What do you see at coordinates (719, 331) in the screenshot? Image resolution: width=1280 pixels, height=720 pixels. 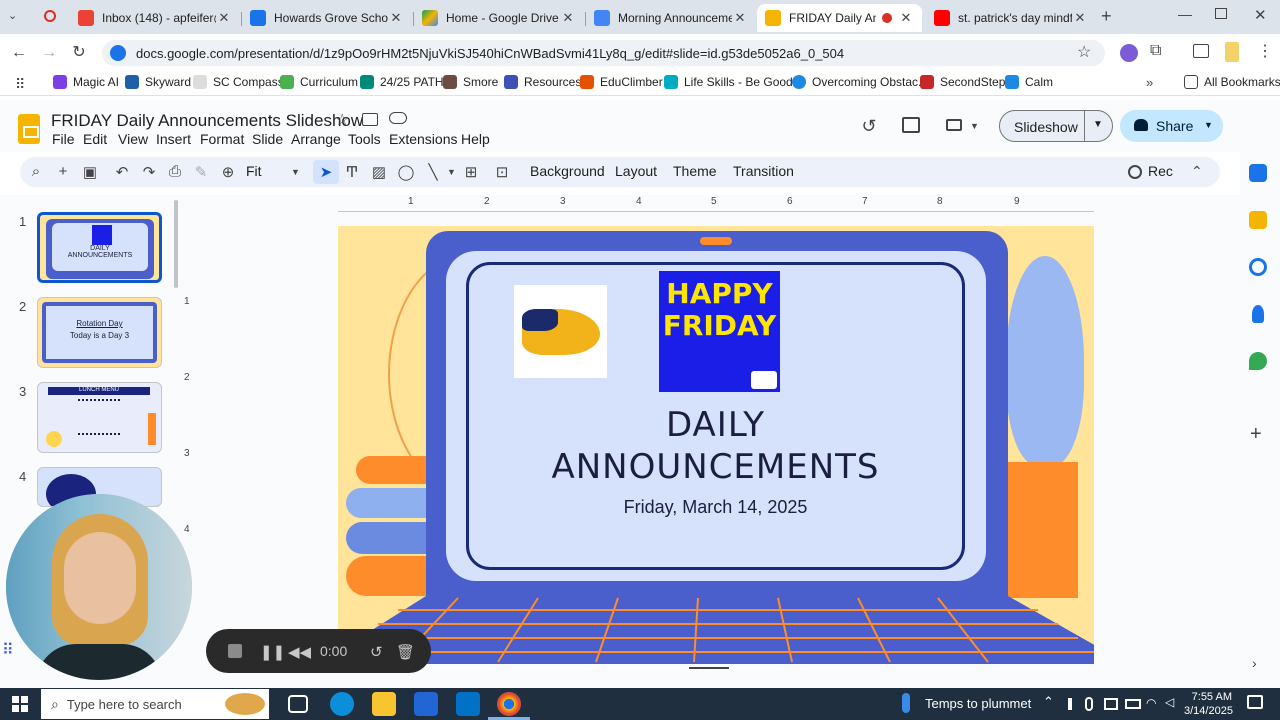 I see `happy-friday-image: HAPPY FRIDAY` at bounding box center [719, 331].